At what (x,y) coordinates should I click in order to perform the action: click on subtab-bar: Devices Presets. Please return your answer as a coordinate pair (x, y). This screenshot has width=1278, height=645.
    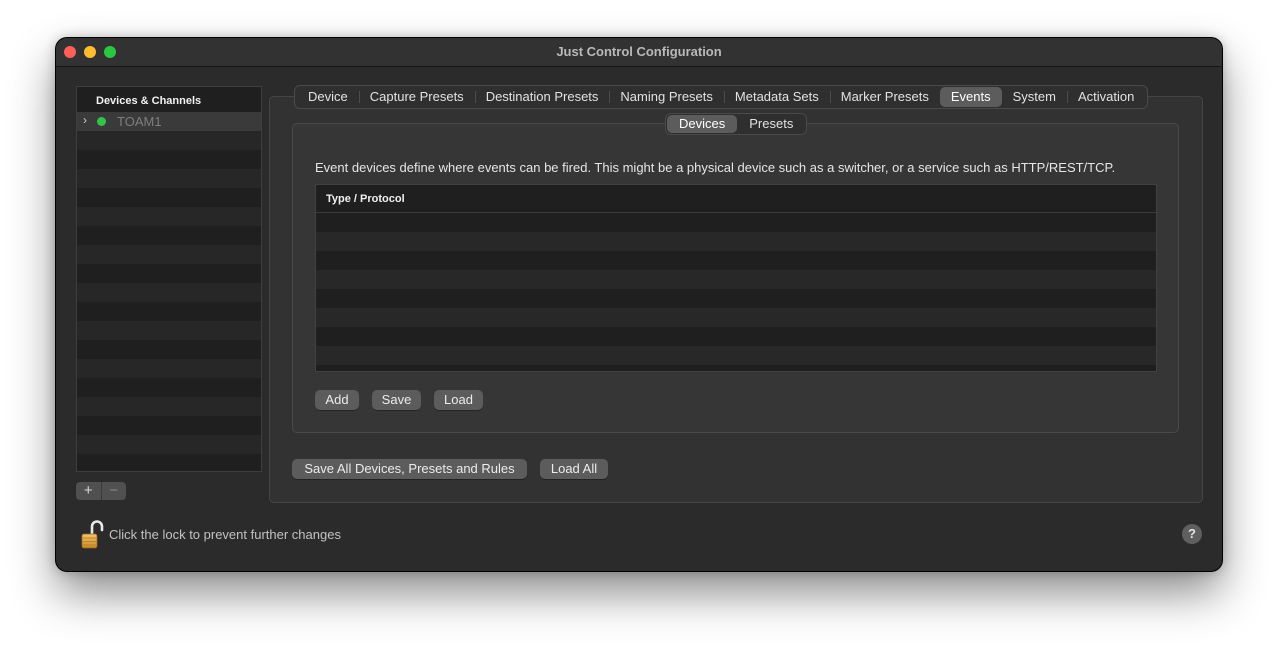
    Looking at the image, I should click on (736, 124).